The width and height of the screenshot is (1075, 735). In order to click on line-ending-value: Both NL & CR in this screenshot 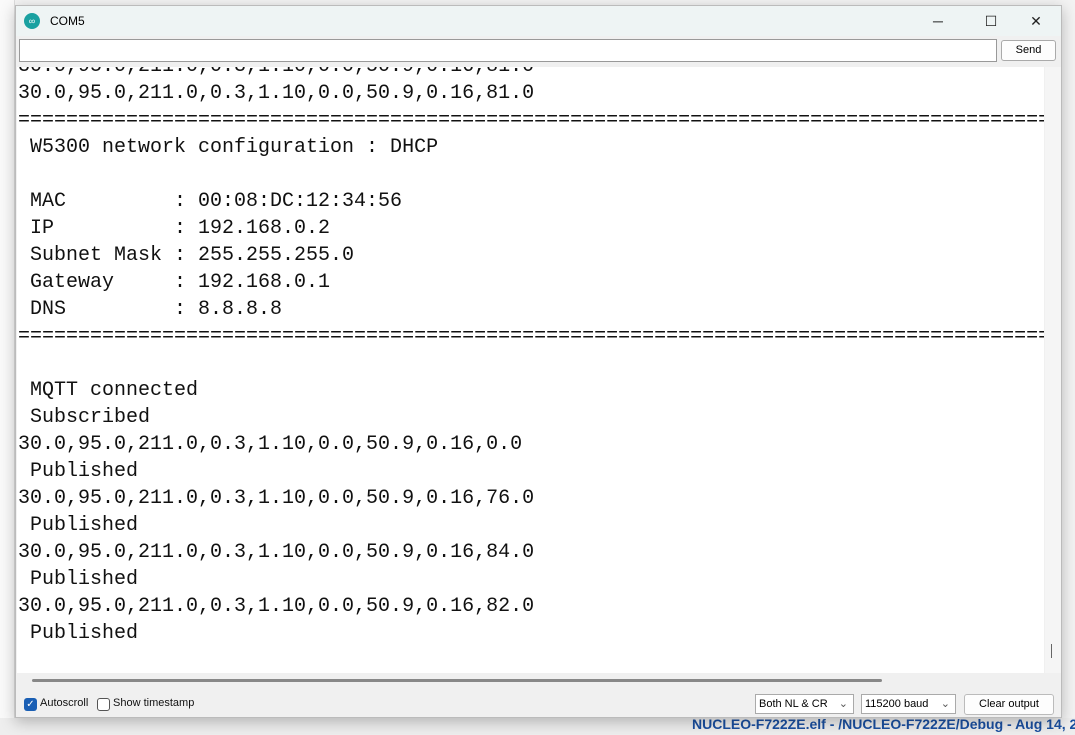, I will do `click(793, 704)`.